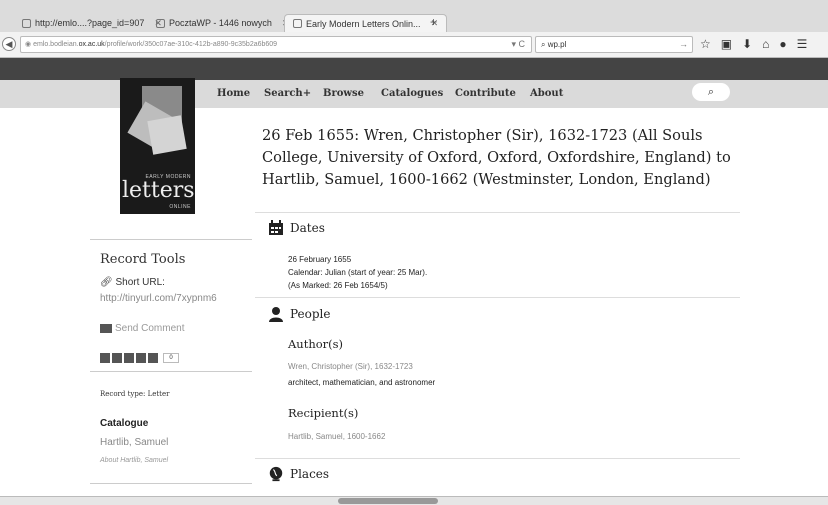 This screenshot has height=505, width=828. What do you see at coordinates (106, 282) in the screenshot?
I see `link-icon: 🔗︎` at bounding box center [106, 282].